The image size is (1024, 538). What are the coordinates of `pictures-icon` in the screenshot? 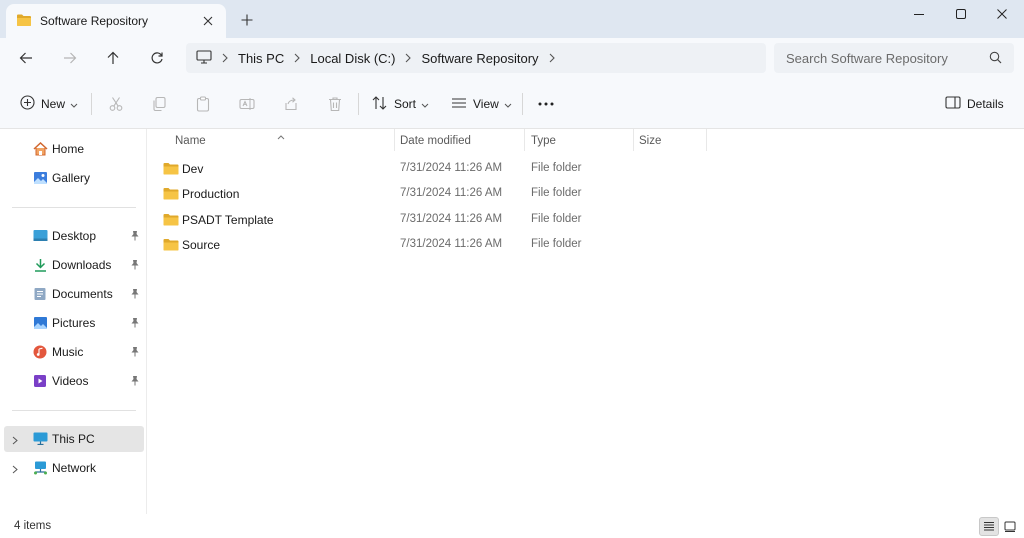 It's located at (40, 324).